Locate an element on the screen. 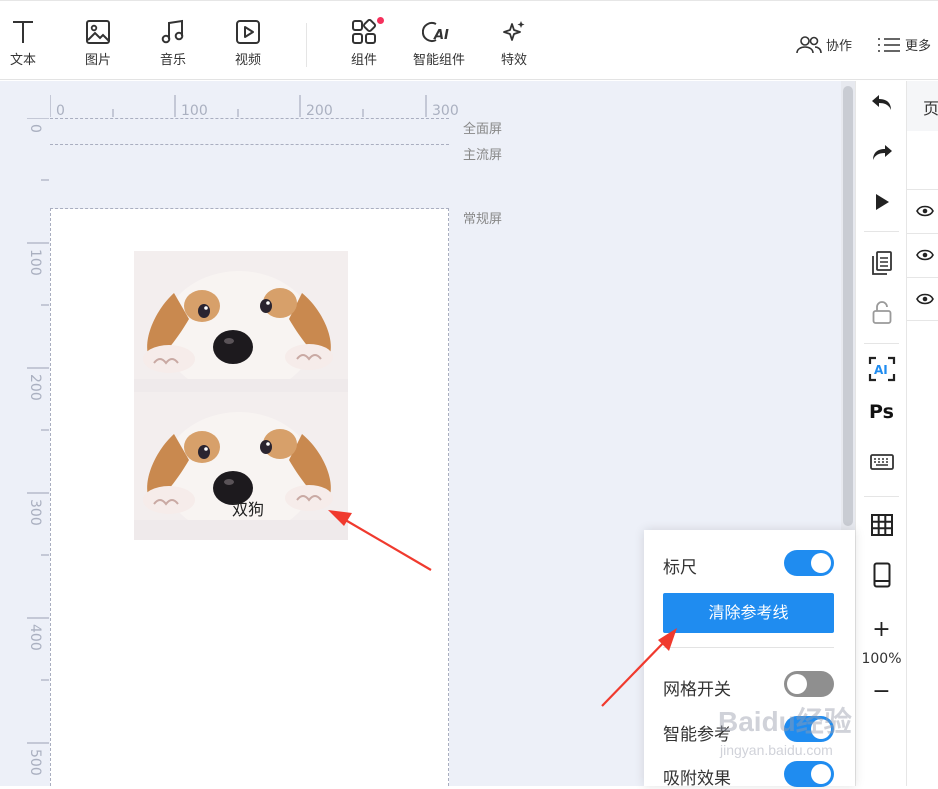 This screenshot has width=938, height=789. svg-text: AI is located at coordinates (441, 35).